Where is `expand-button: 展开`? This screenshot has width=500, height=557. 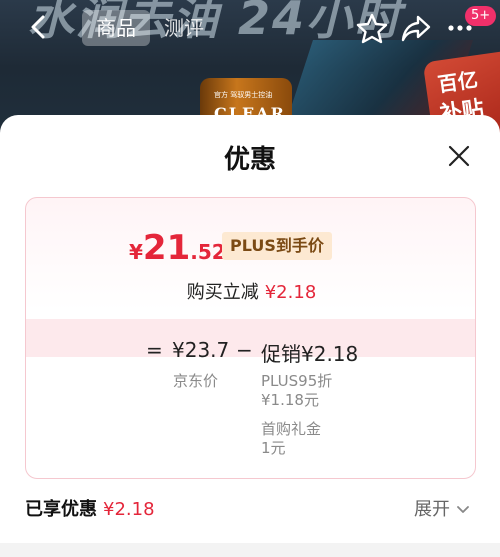
expand-button: 展开 is located at coordinates (442, 508).